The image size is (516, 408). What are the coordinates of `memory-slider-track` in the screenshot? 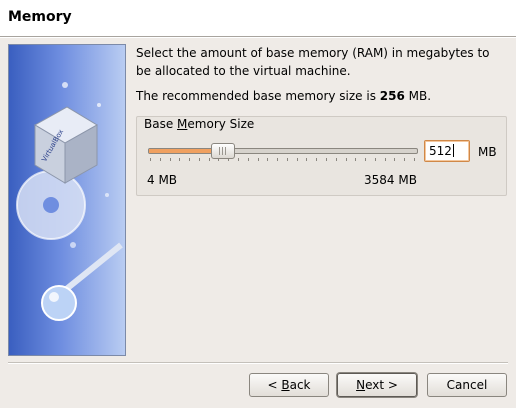 It's located at (283, 151).